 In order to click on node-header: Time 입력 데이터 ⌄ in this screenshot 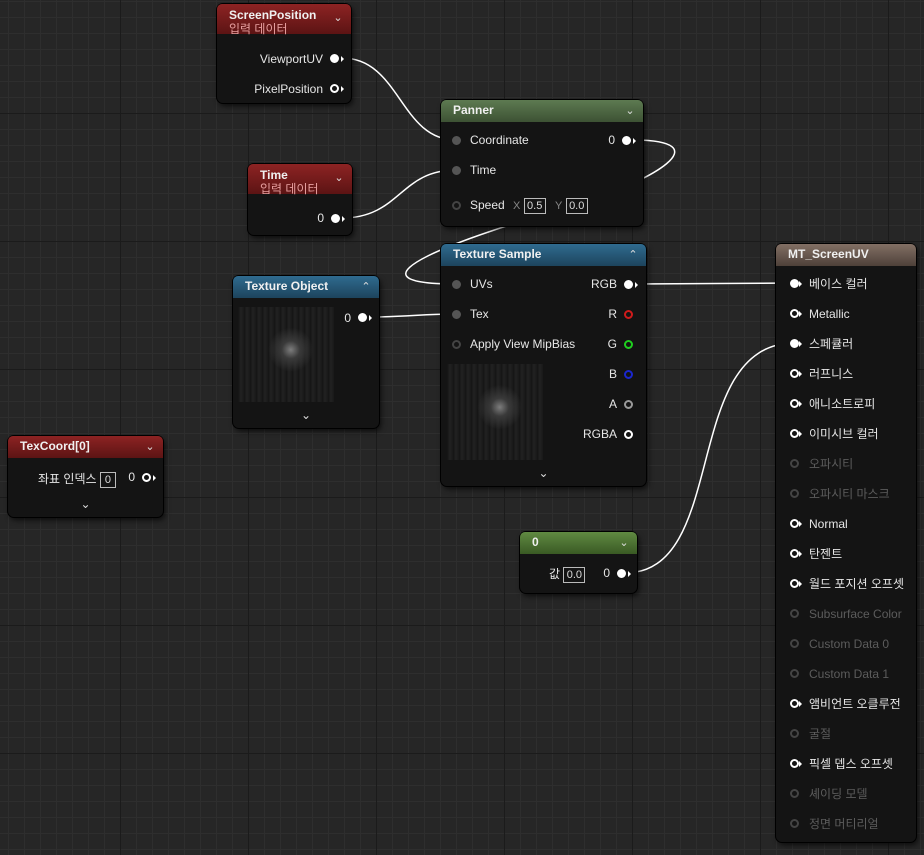, I will do `click(300, 180)`.